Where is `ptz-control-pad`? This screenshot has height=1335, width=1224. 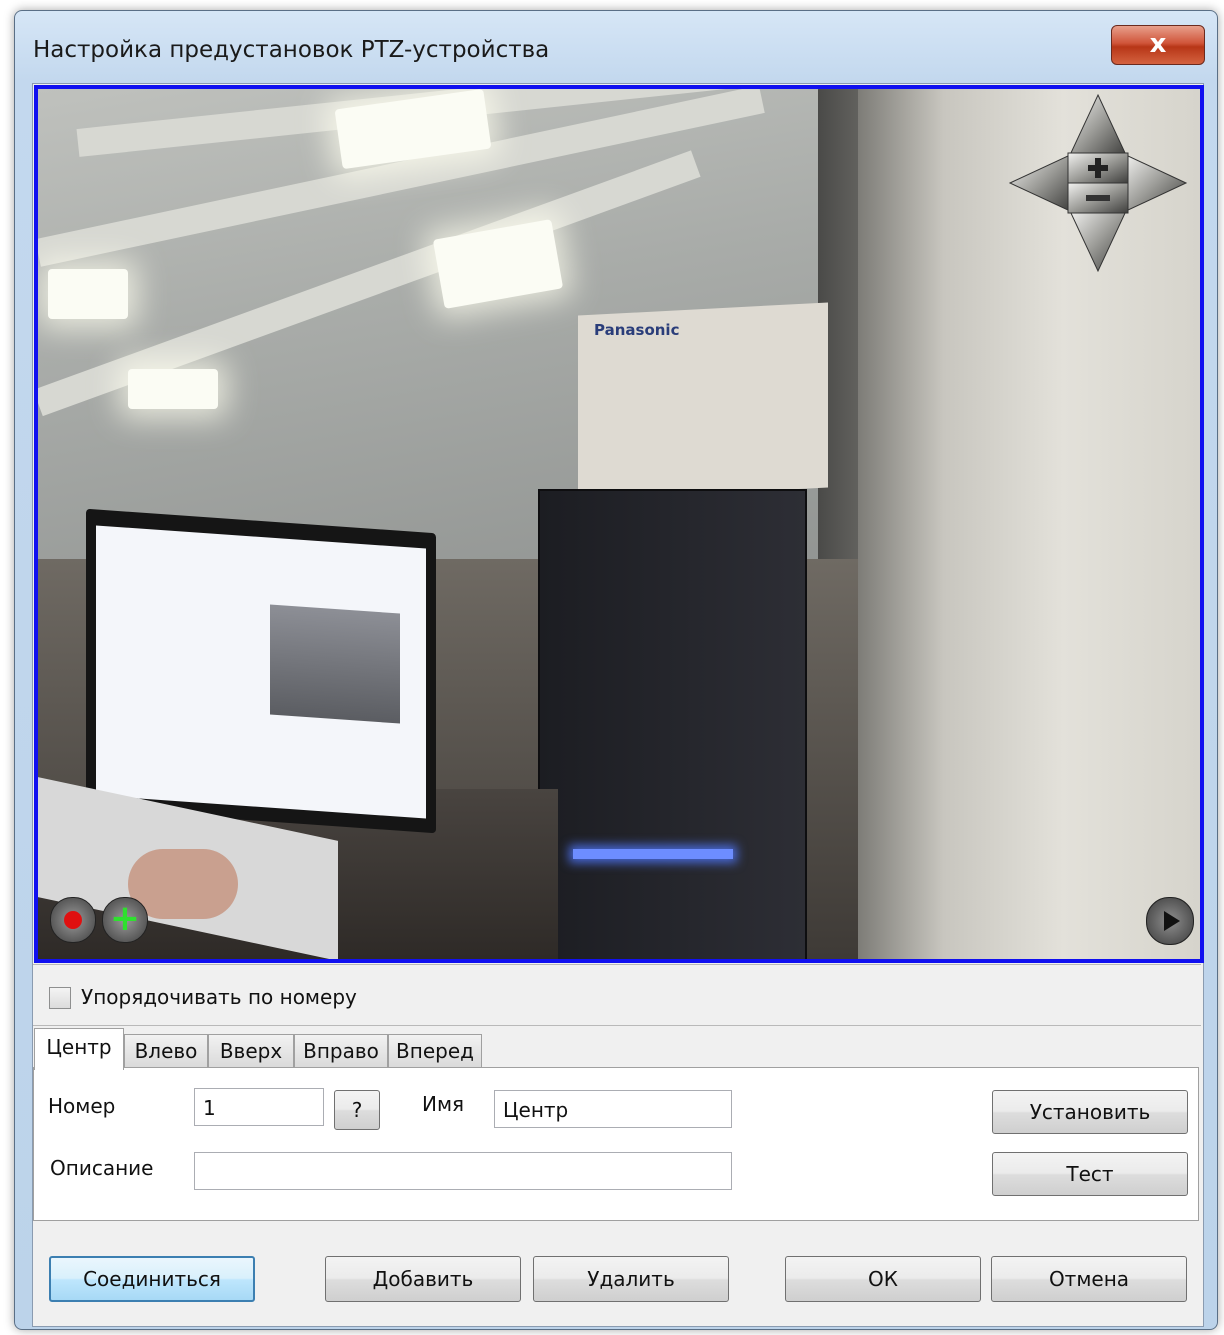 ptz-control-pad is located at coordinates (1098, 183).